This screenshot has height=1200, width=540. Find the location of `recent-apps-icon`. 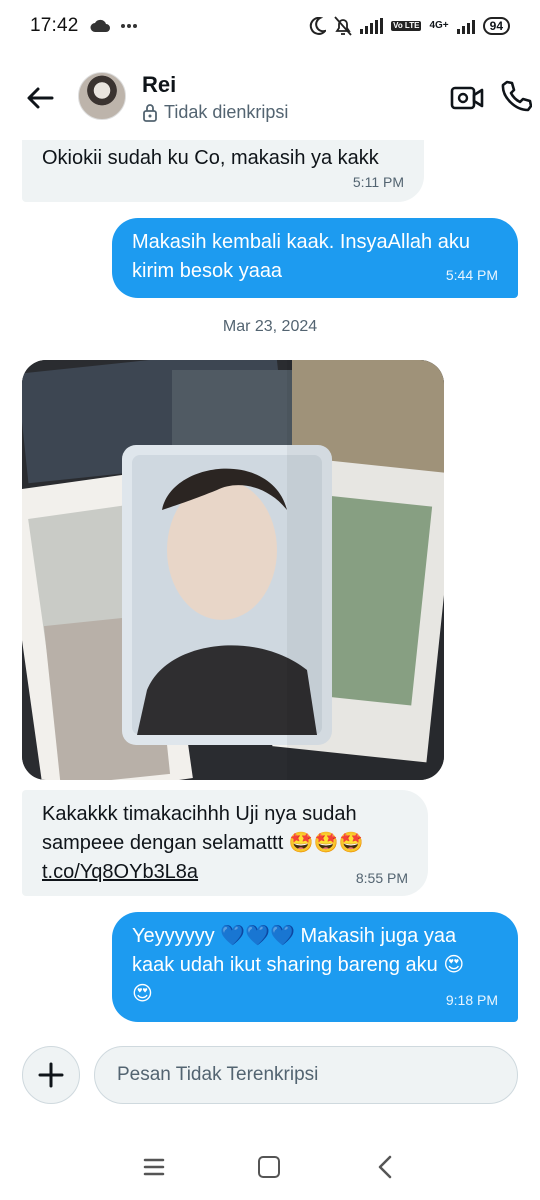

recent-apps-icon is located at coordinates (154, 1167).